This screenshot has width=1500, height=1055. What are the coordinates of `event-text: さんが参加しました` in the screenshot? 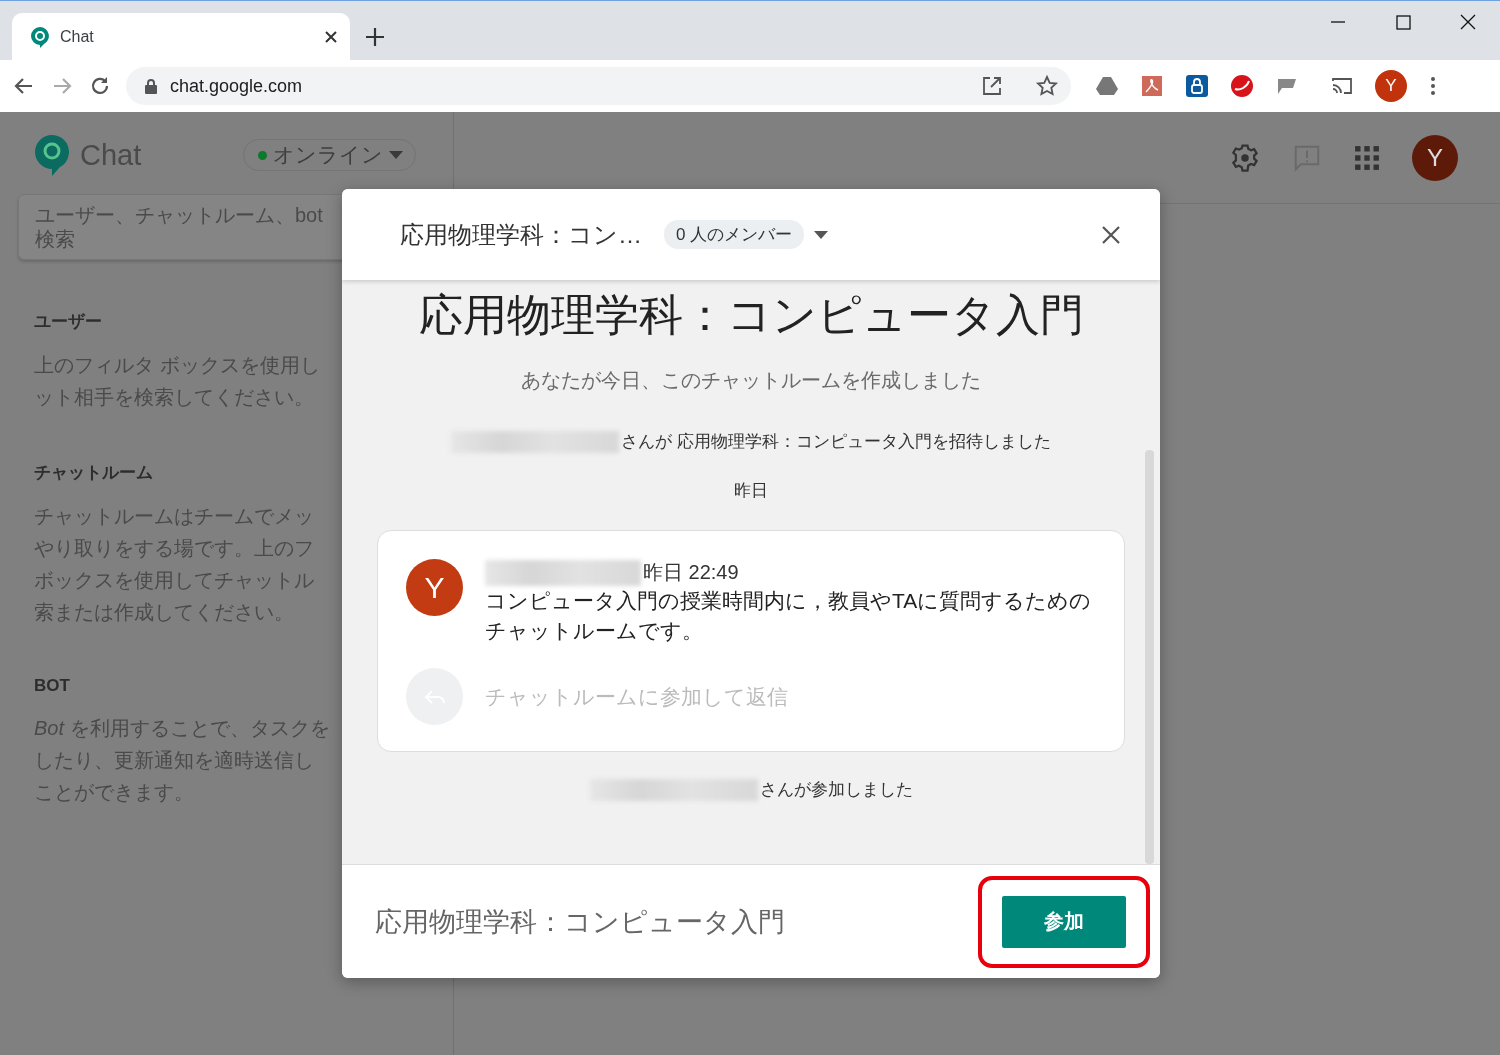 It's located at (836, 790).